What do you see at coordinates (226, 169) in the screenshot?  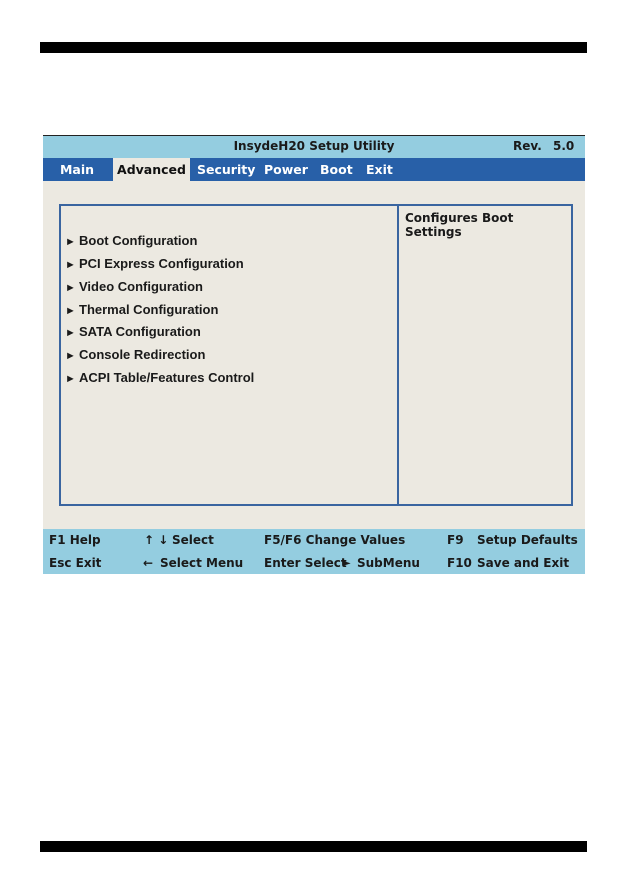 I see `tab-security: Security` at bounding box center [226, 169].